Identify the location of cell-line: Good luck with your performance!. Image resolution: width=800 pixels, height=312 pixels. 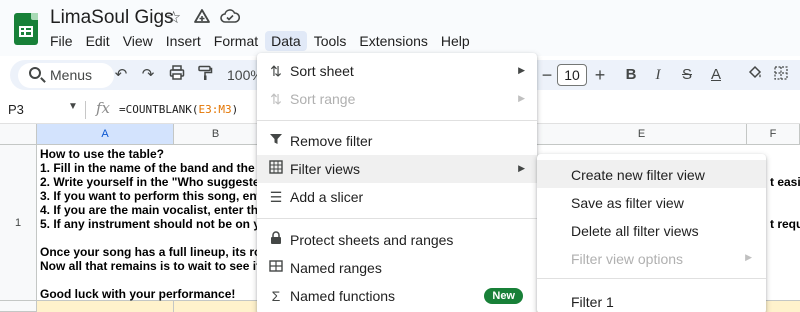
(138, 294).